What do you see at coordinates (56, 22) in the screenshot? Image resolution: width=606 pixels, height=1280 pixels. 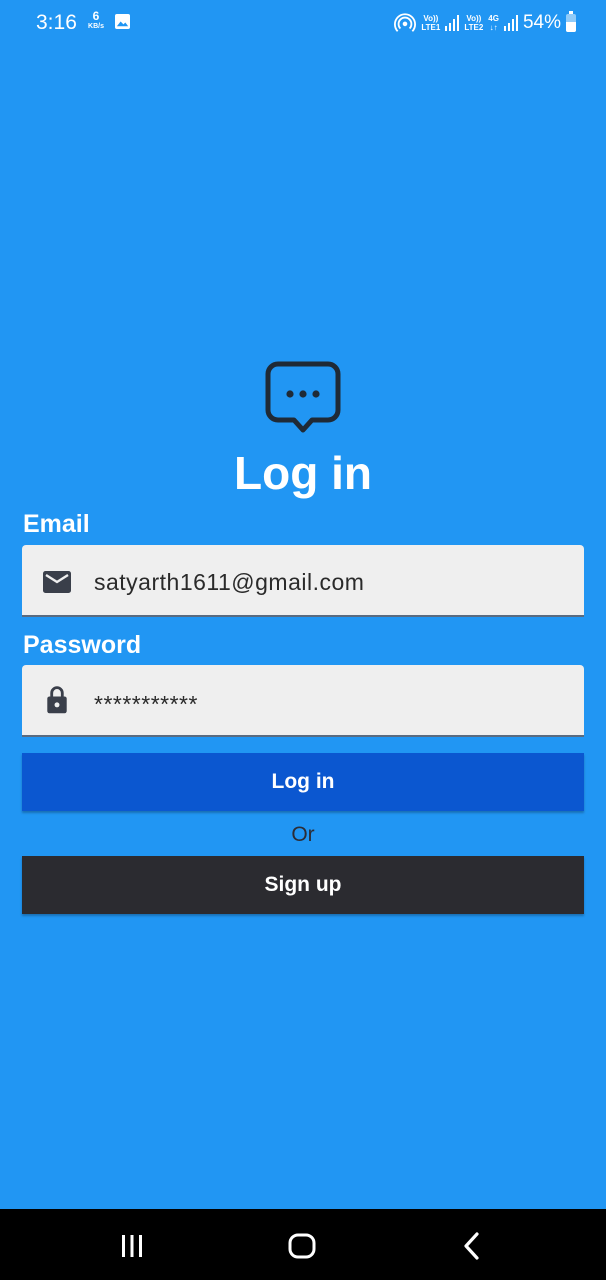 I see `status-time: 3:16` at bounding box center [56, 22].